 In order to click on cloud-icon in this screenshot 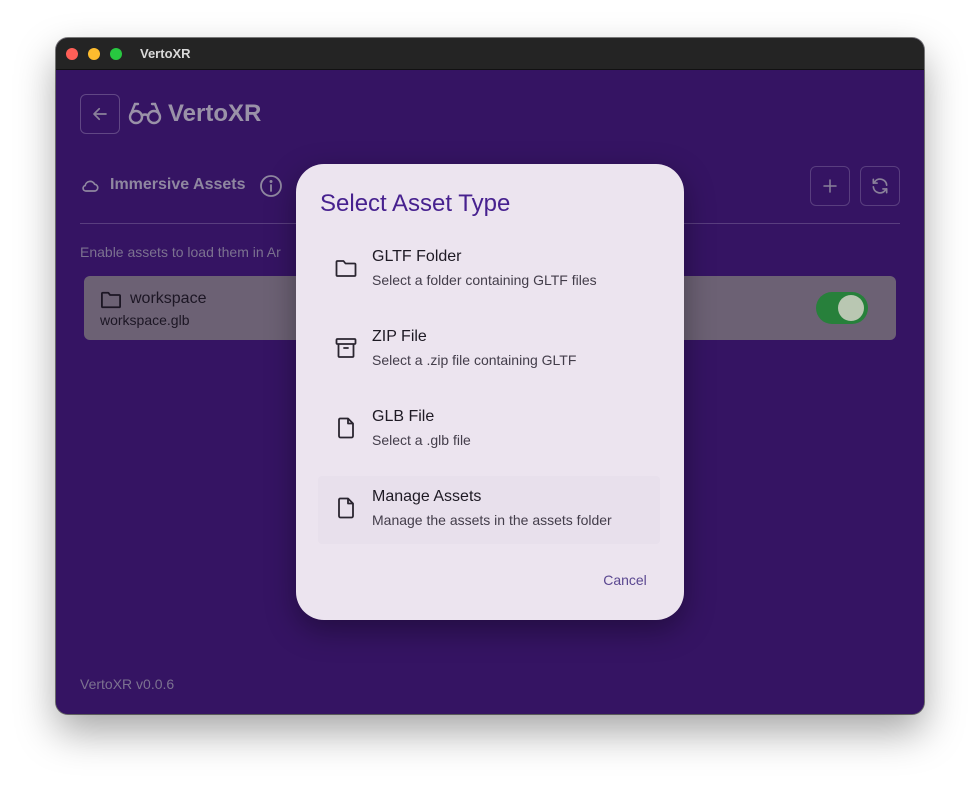, I will do `click(90, 186)`.